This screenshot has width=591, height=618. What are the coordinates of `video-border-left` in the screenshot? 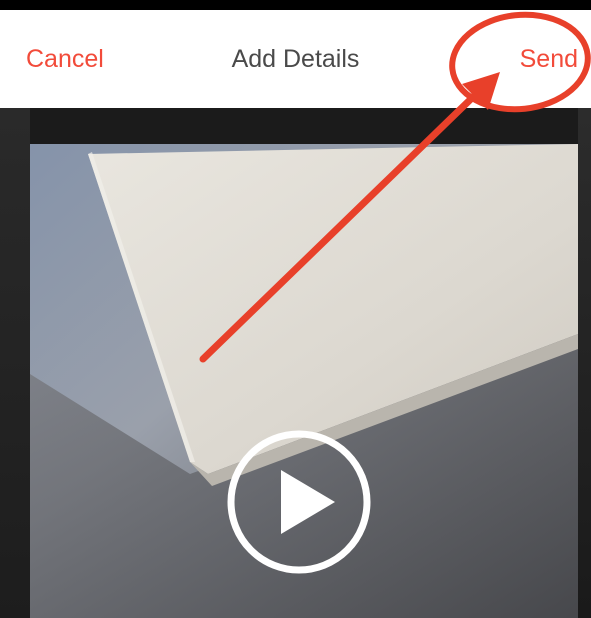 It's located at (15, 363).